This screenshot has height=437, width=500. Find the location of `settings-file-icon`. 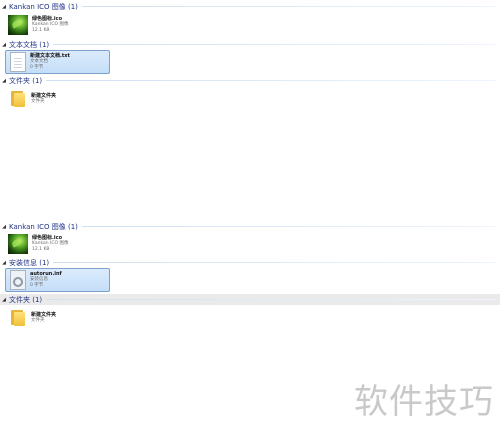

settings-file-icon is located at coordinates (18, 280).